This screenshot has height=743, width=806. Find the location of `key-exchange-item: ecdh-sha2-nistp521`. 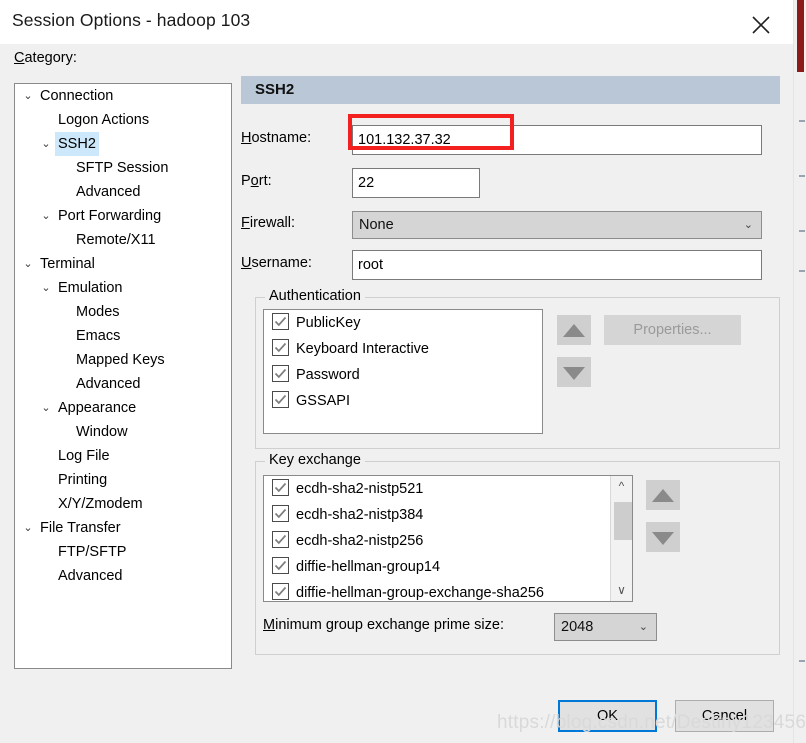

key-exchange-item: ecdh-sha2-nistp521 is located at coordinates (437, 489).